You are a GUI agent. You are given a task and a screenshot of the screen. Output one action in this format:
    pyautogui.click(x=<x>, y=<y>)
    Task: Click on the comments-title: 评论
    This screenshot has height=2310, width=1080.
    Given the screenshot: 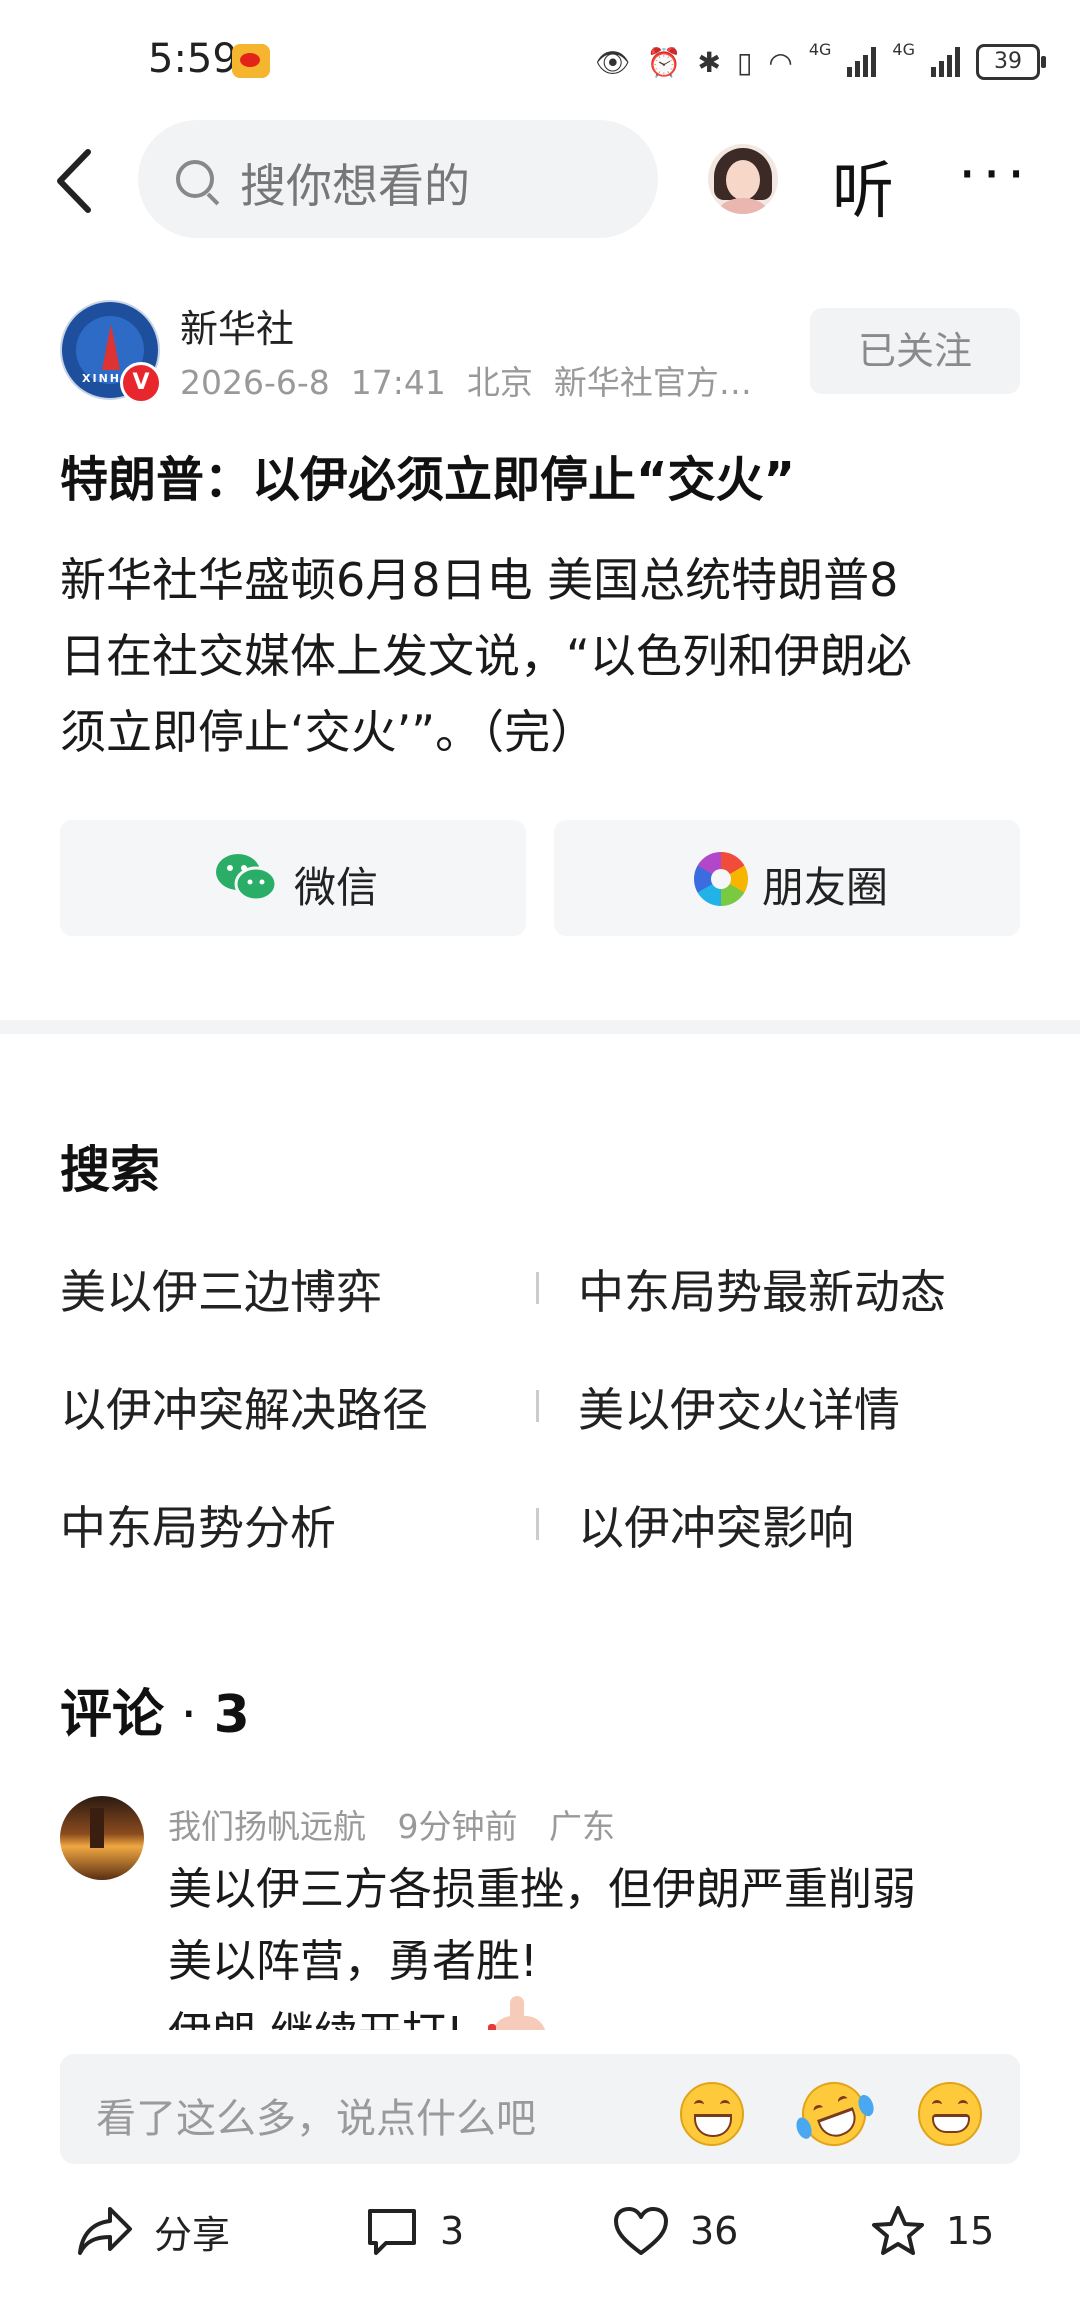 What is the action you would take?
    pyautogui.click(x=112, y=1715)
    